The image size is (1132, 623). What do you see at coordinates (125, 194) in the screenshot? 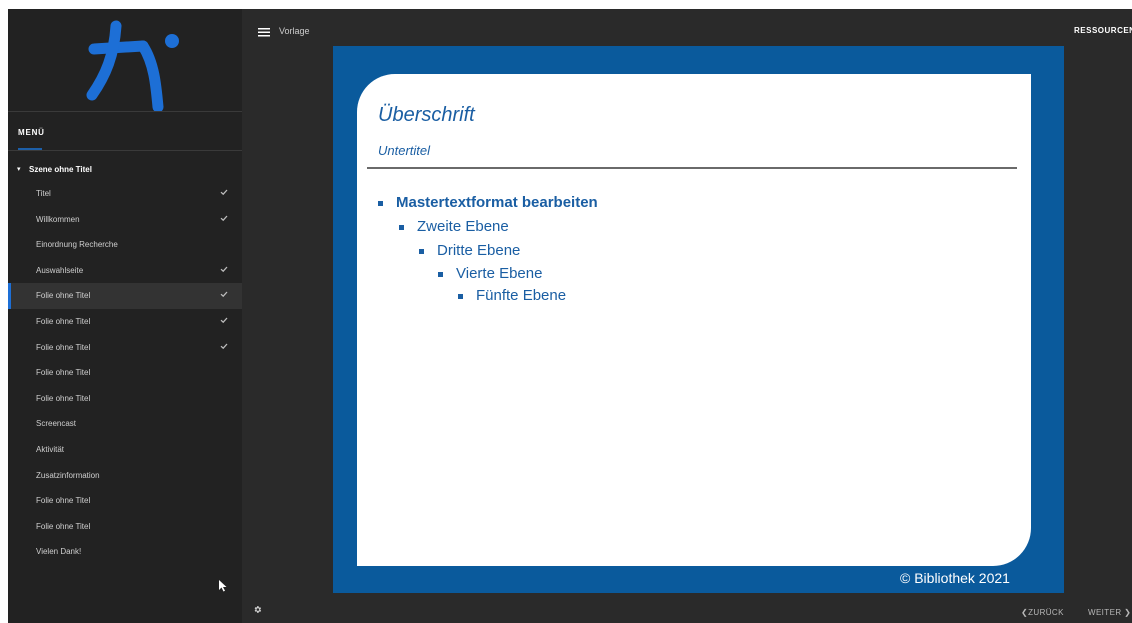
I see `sidebar-item: Titel` at bounding box center [125, 194].